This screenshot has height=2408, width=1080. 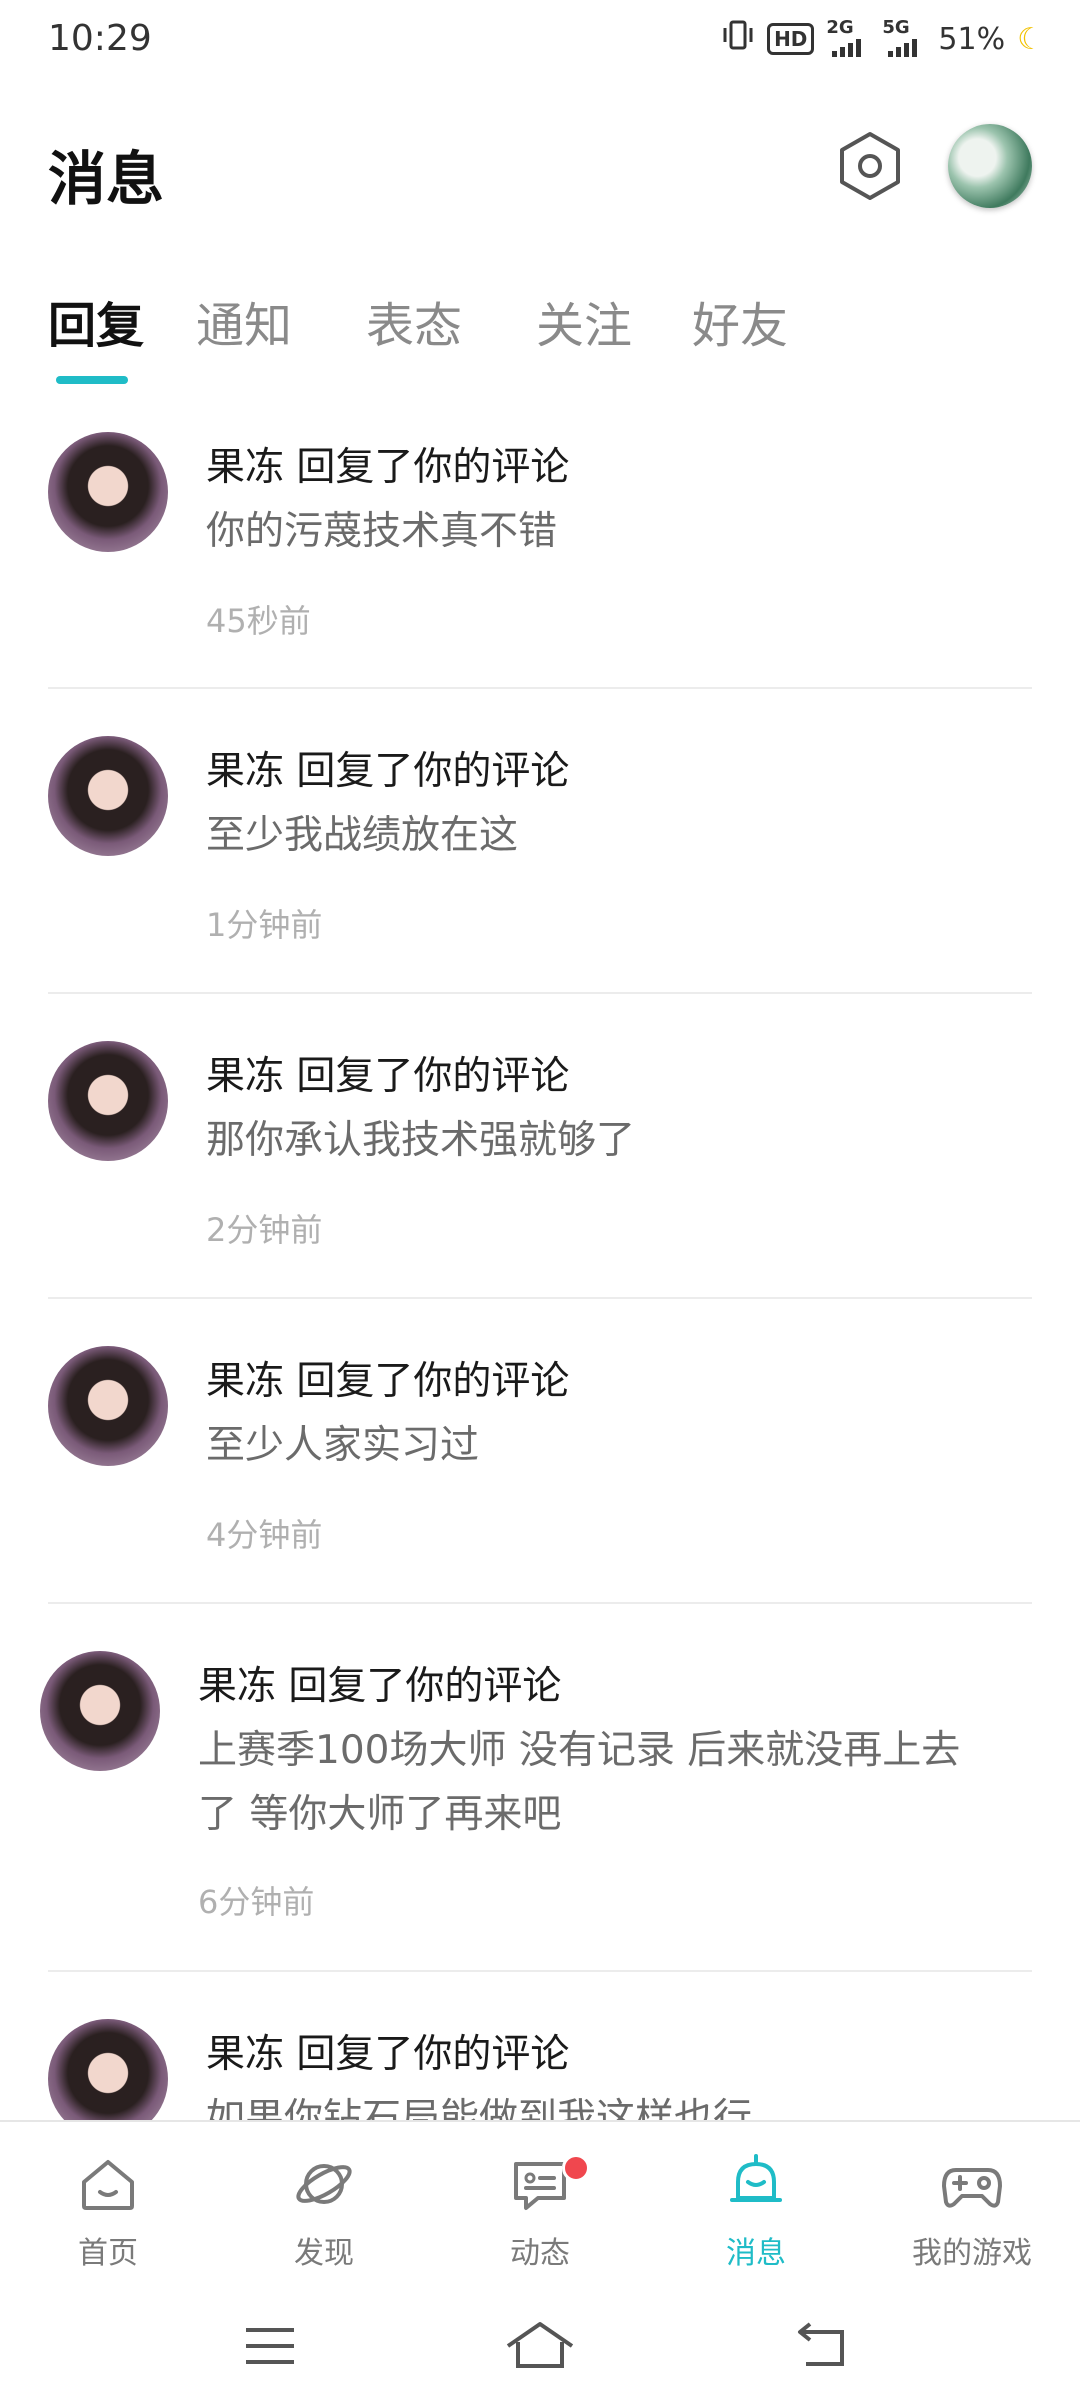 I want to click on battery-text: 51%, so click(x=972, y=39).